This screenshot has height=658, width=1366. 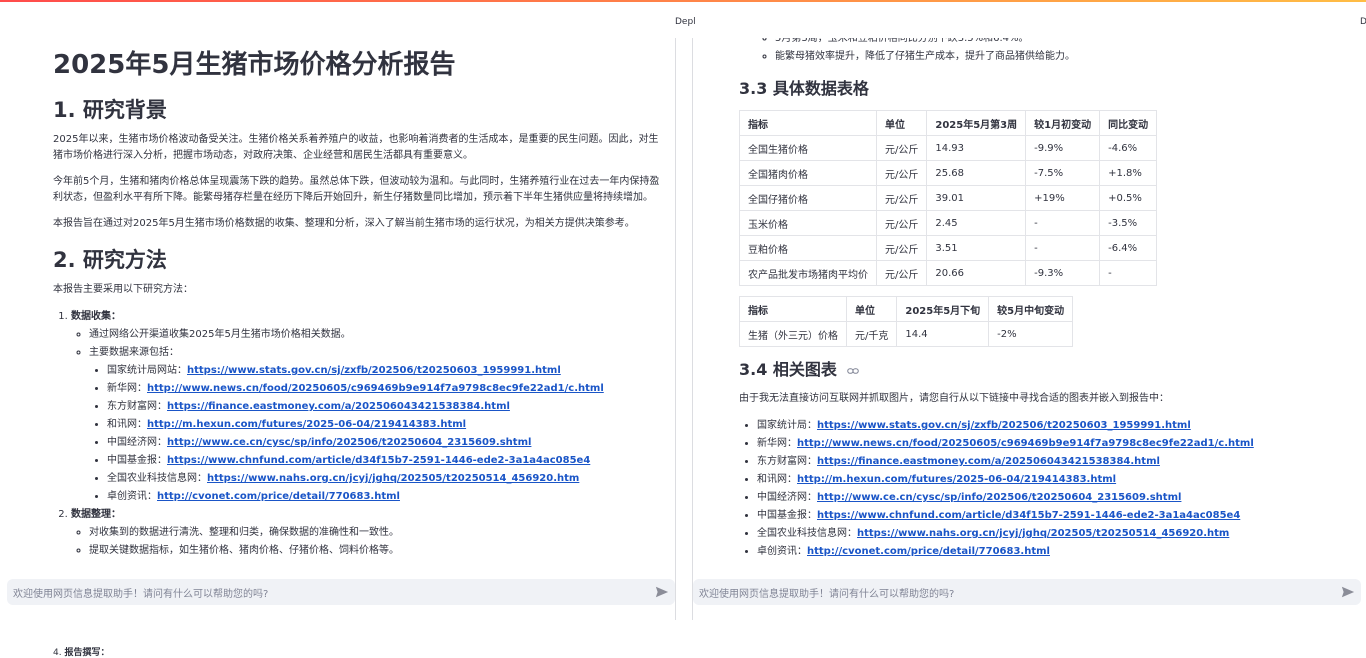 I want to click on section-charts-title: 3.4 相关图表, so click(x=788, y=369).